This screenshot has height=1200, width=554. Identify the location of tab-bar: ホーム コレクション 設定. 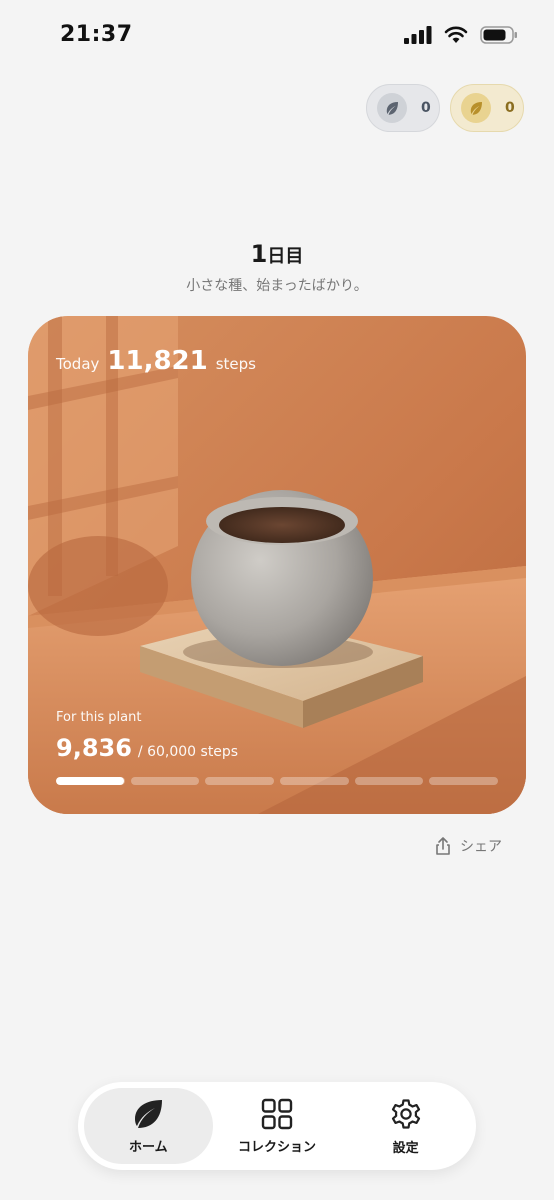
(277, 1126).